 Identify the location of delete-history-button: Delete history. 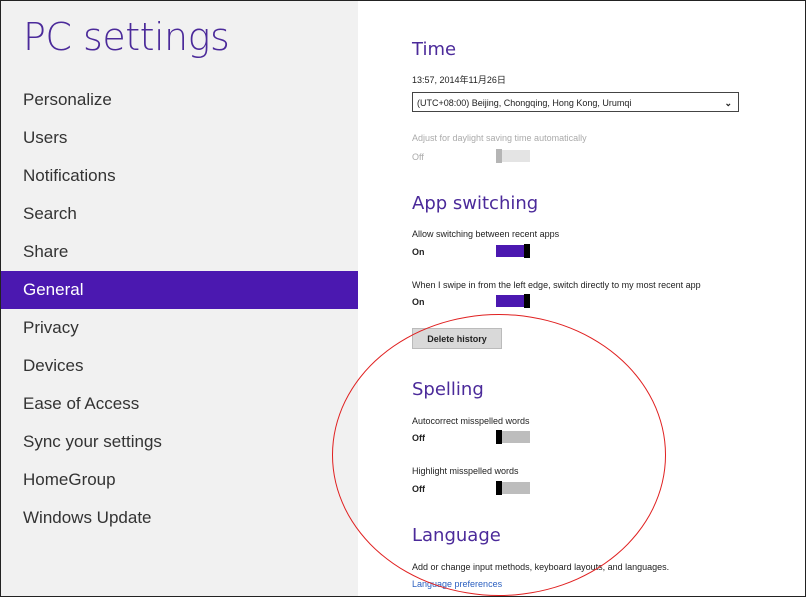
(457, 338).